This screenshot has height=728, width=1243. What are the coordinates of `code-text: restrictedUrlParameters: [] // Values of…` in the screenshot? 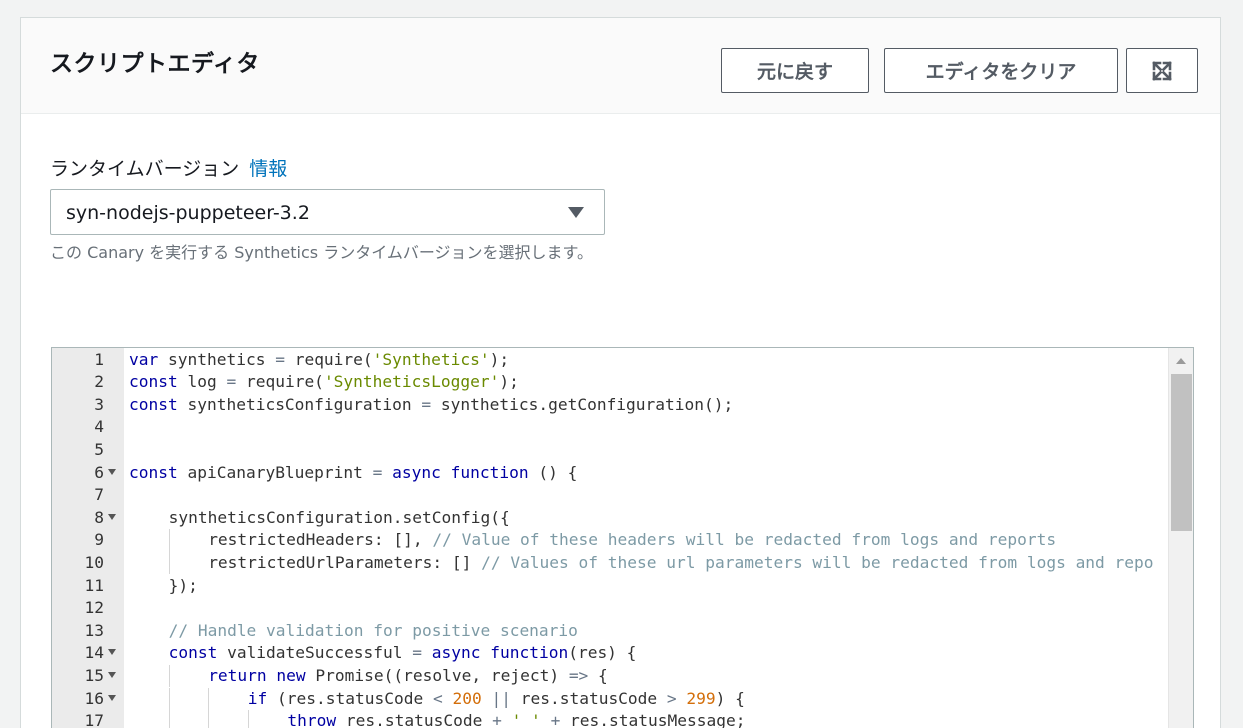 It's located at (680, 563).